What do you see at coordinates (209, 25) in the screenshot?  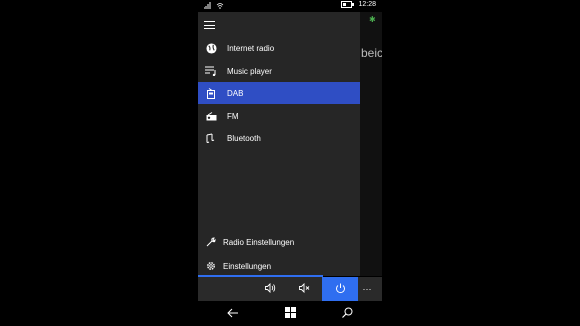 I see `hamburger-menu-icon` at bounding box center [209, 25].